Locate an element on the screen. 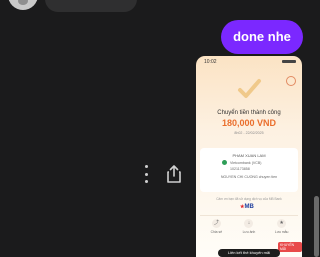 The height and width of the screenshot is (257, 320). contact-avatar is located at coordinates (23, 5).